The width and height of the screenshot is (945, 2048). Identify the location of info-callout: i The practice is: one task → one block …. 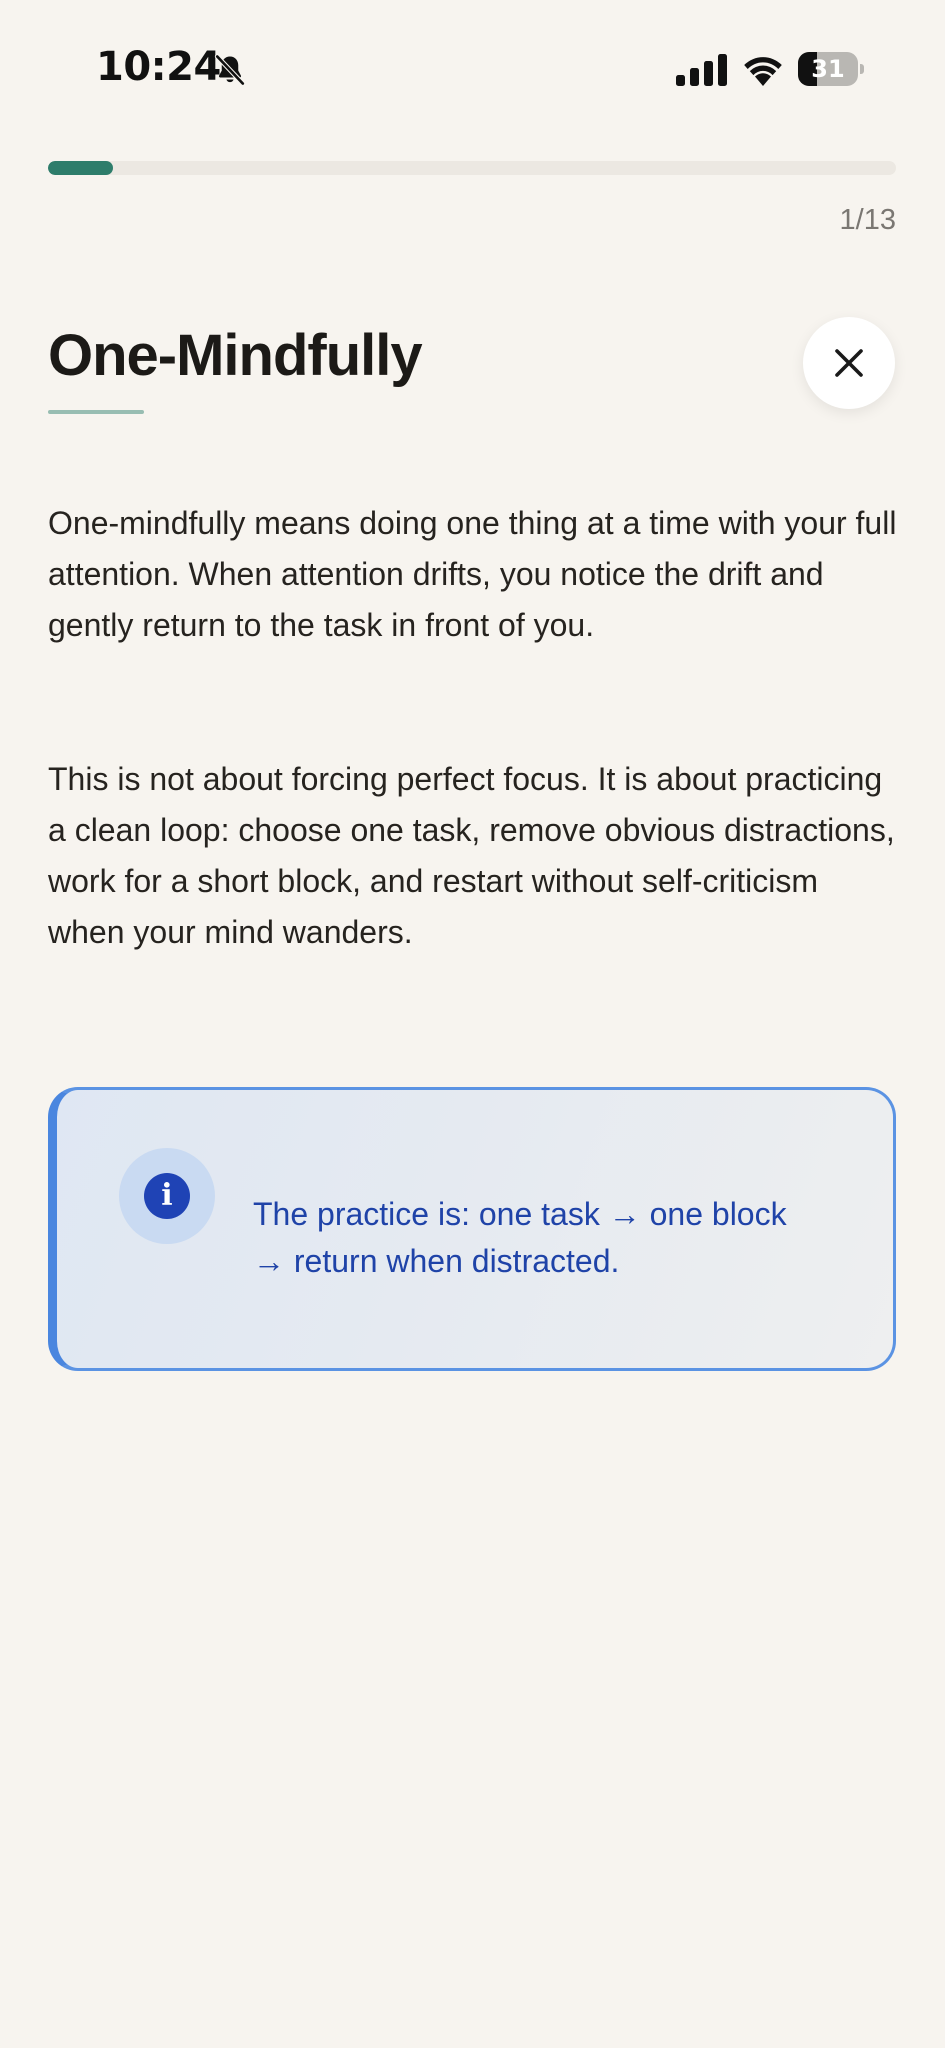
(472, 1229).